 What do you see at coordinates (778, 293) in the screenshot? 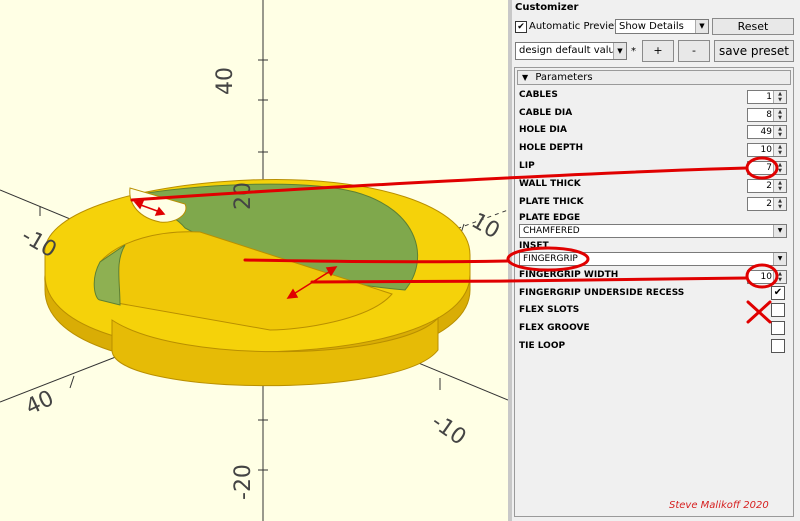
I see `fingergrip-underside-recess-checkbox: ✔` at bounding box center [778, 293].